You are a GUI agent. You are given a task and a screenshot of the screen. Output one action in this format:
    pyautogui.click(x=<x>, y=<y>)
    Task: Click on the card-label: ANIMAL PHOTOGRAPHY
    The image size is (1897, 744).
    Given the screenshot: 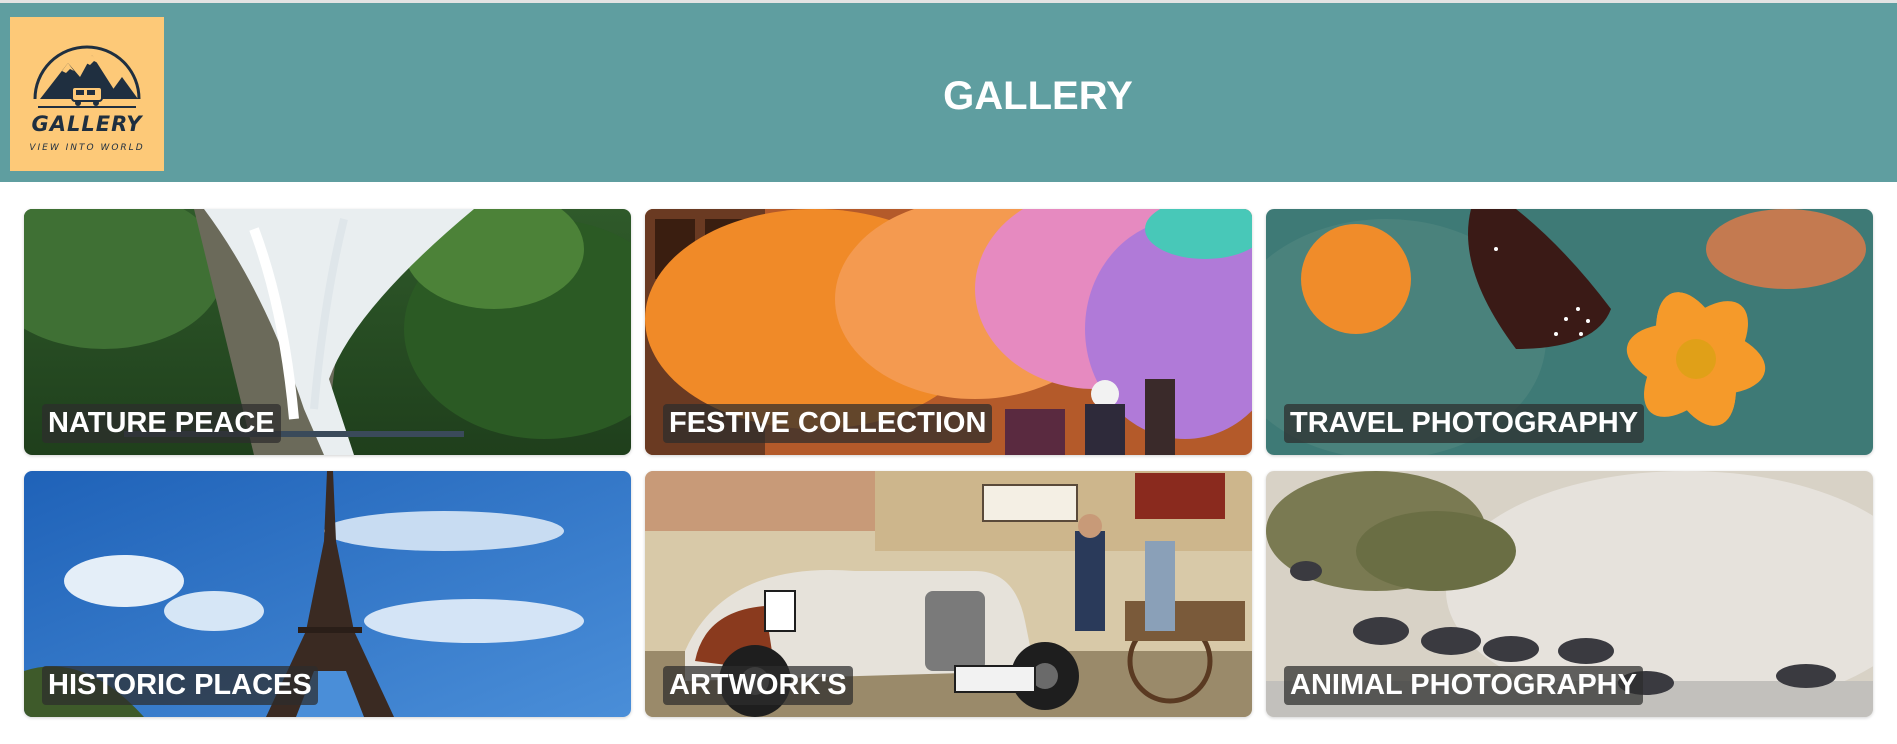 What is the action you would take?
    pyautogui.click(x=1463, y=685)
    